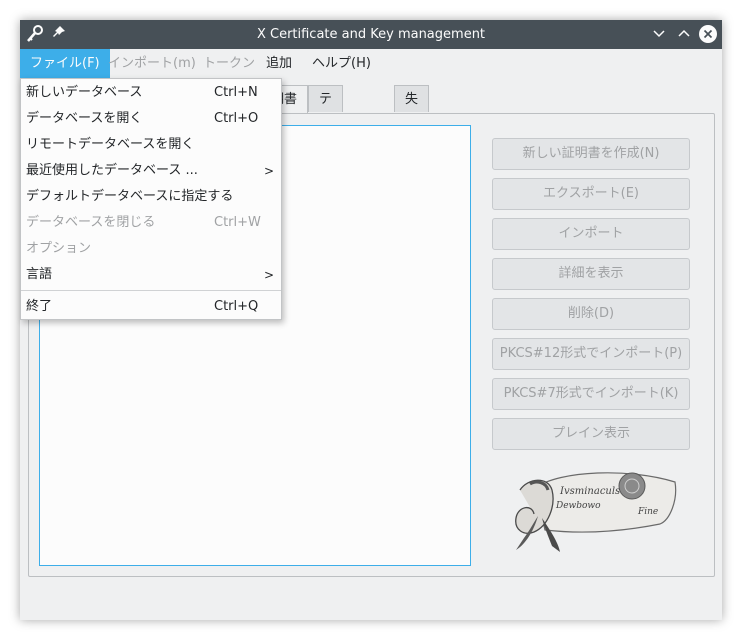 The width and height of the screenshot is (742, 640). Describe the element at coordinates (229, 63) in the screenshot. I see `menu-token: トークン` at that location.